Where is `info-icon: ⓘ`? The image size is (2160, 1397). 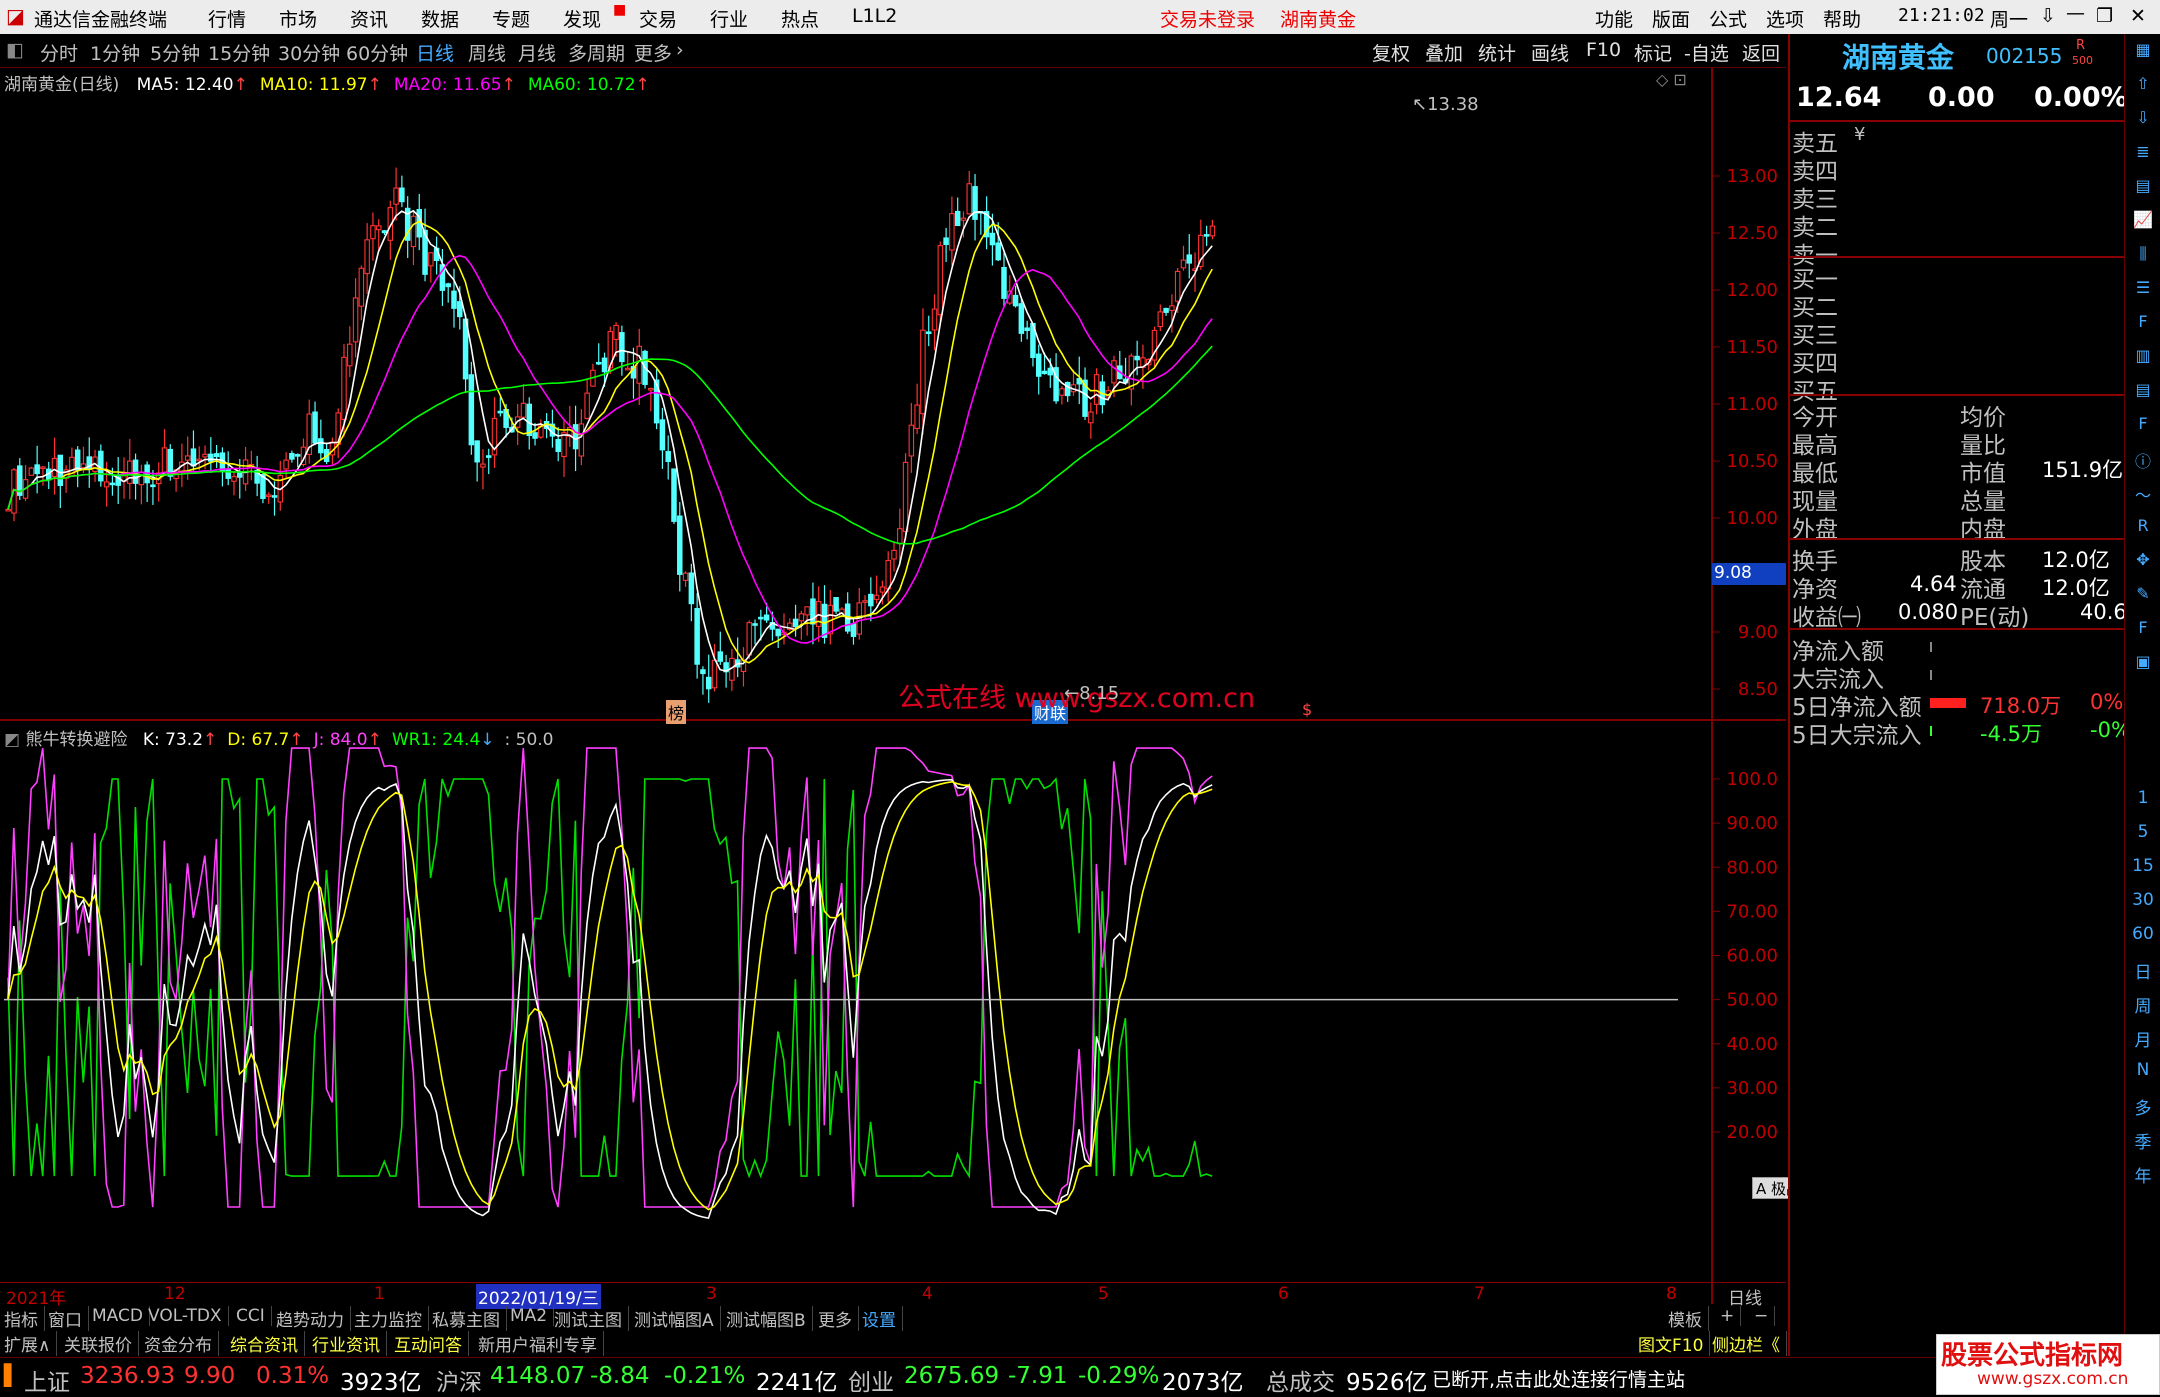
info-icon: ⓘ is located at coordinates (2143, 460).